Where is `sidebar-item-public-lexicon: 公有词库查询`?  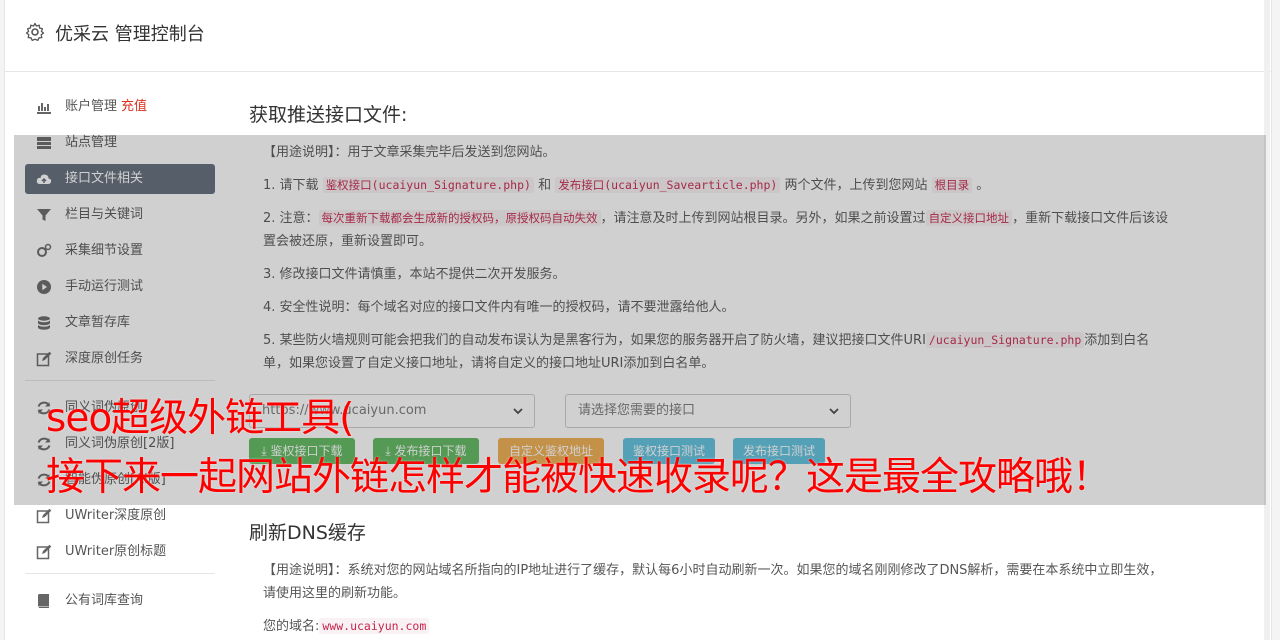
sidebar-item-public-lexicon: 公有词库查询 is located at coordinates (120, 601).